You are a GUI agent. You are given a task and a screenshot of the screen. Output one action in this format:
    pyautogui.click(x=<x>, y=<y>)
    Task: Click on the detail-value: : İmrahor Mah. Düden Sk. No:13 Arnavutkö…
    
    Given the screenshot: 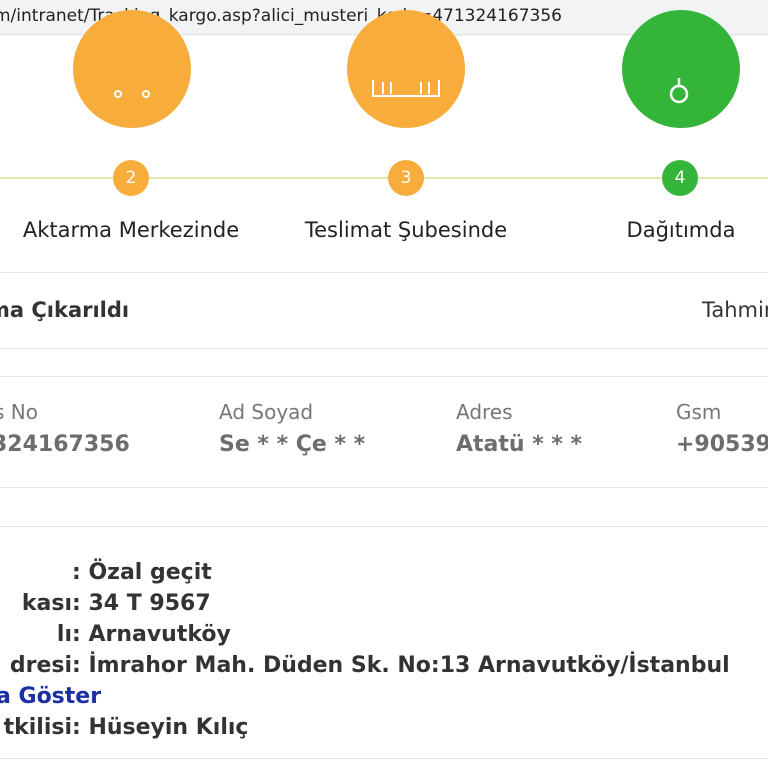 What is the action you would take?
    pyautogui.click(x=401, y=665)
    